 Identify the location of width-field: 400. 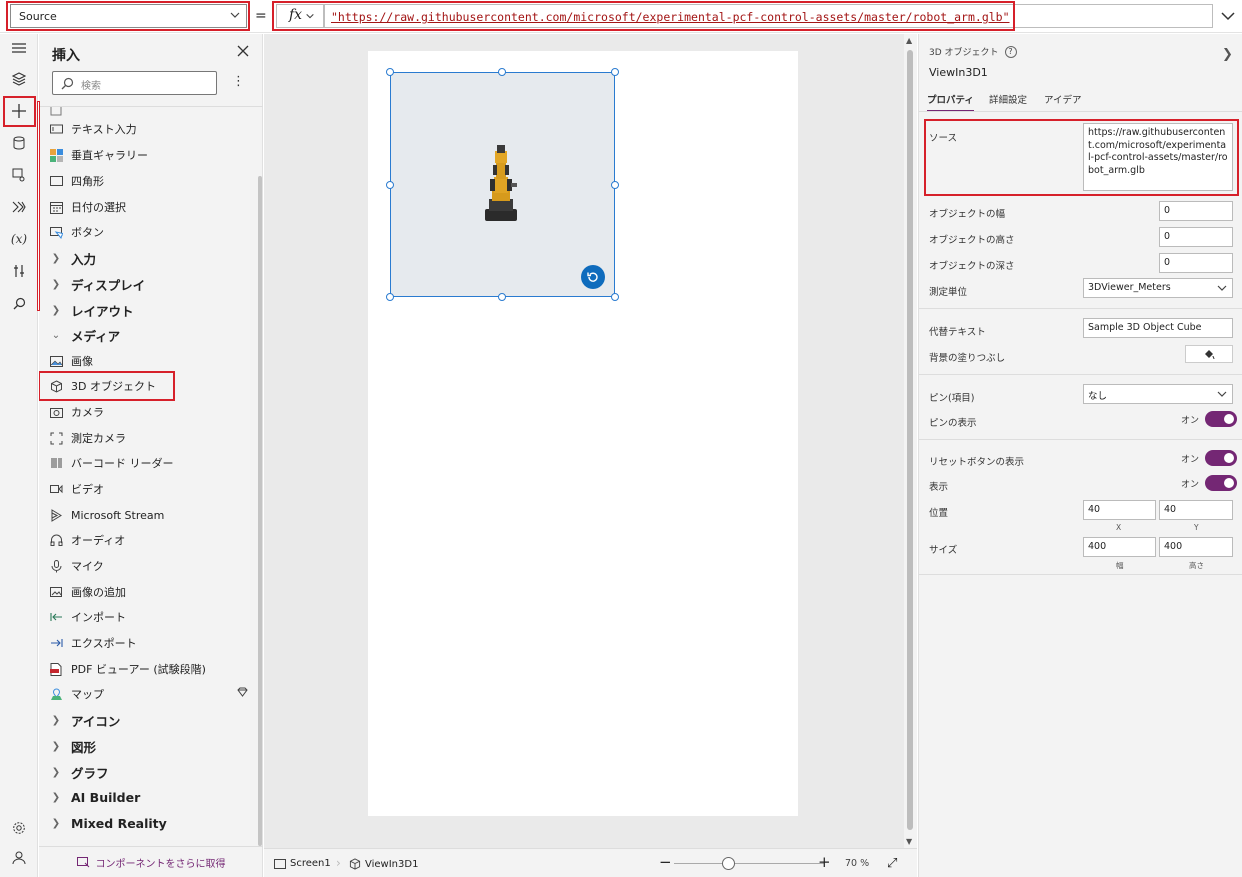
(1119, 547).